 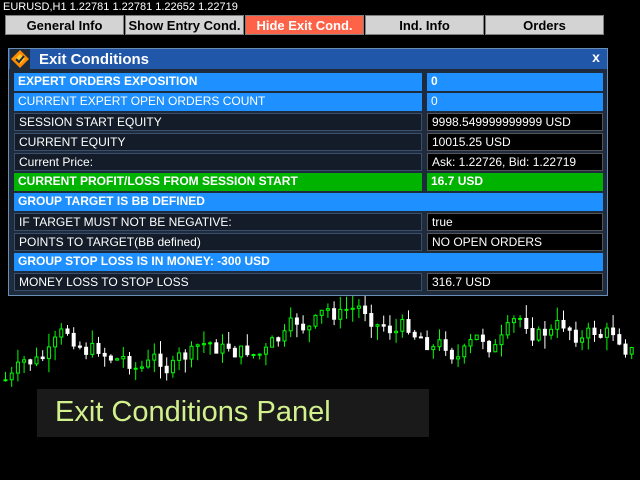 I want to click on row-label: SESSION START EQUITY, so click(x=218, y=122).